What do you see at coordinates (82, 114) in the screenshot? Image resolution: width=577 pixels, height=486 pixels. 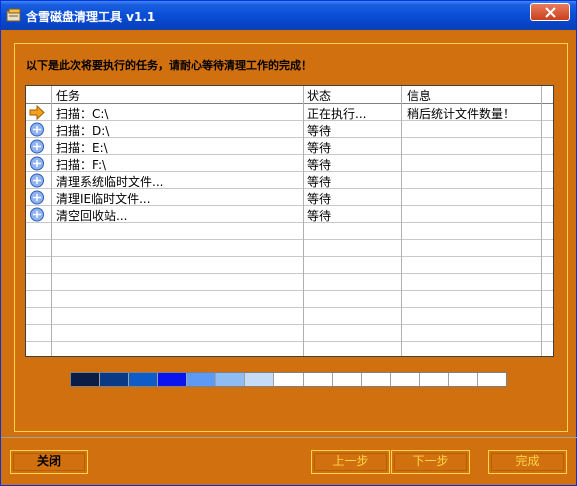 I see `task-name: 扫描：C:\` at bounding box center [82, 114].